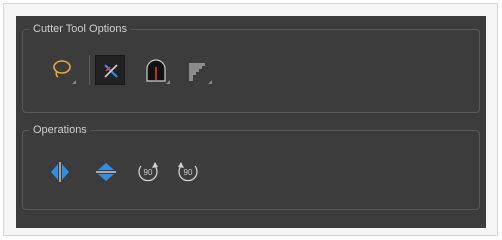 The width and height of the screenshot is (502, 240). I want to click on cutter-cross-button, so click(110, 70).